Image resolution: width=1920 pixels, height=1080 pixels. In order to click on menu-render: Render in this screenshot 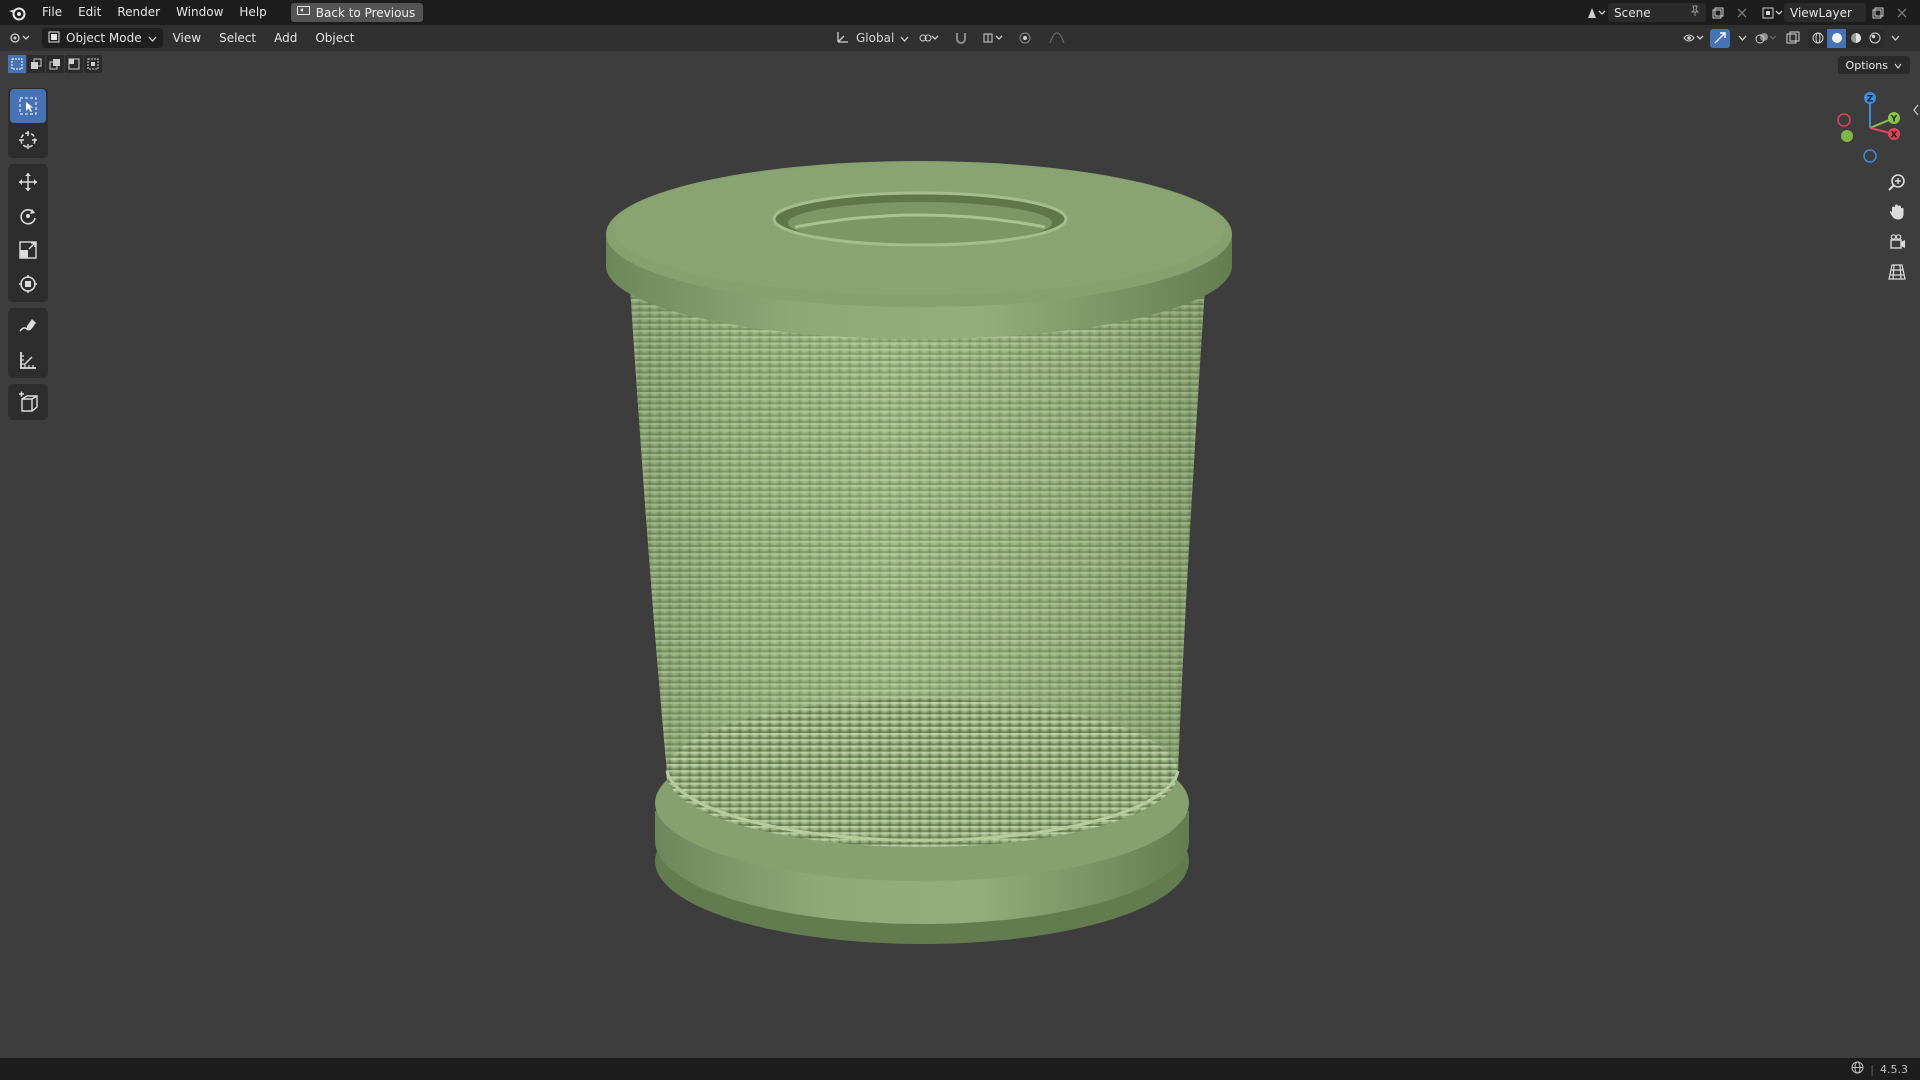, I will do `click(138, 12)`.